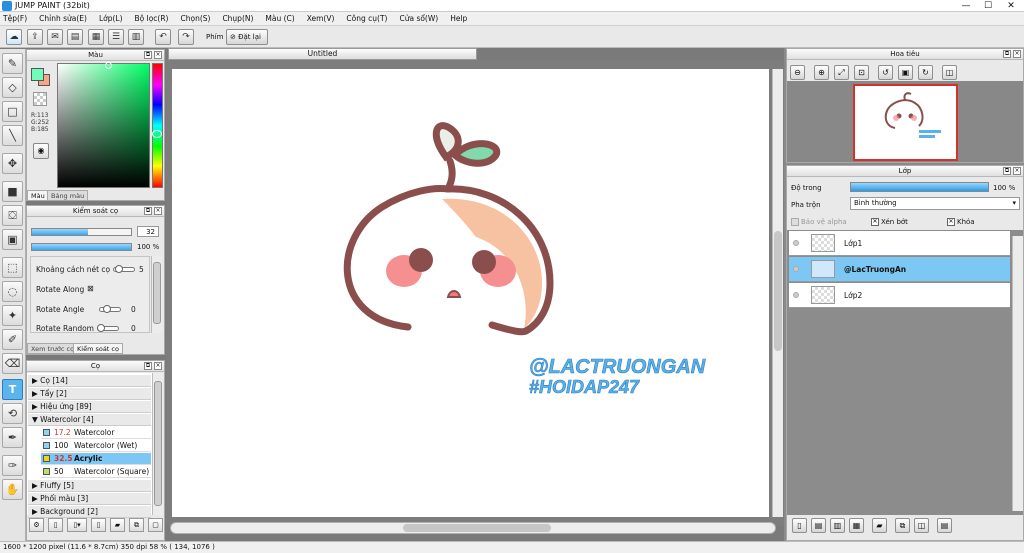 The image size is (1024, 553). What do you see at coordinates (116, 37) in the screenshot?
I see `list-icon: ☰` at bounding box center [116, 37].